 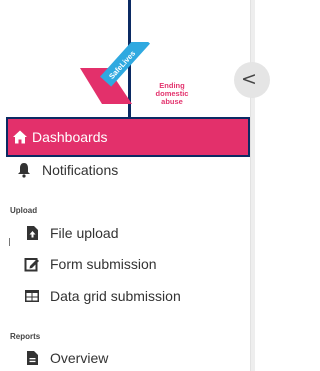 What do you see at coordinates (32, 358) in the screenshot?
I see `document-icon` at bounding box center [32, 358].